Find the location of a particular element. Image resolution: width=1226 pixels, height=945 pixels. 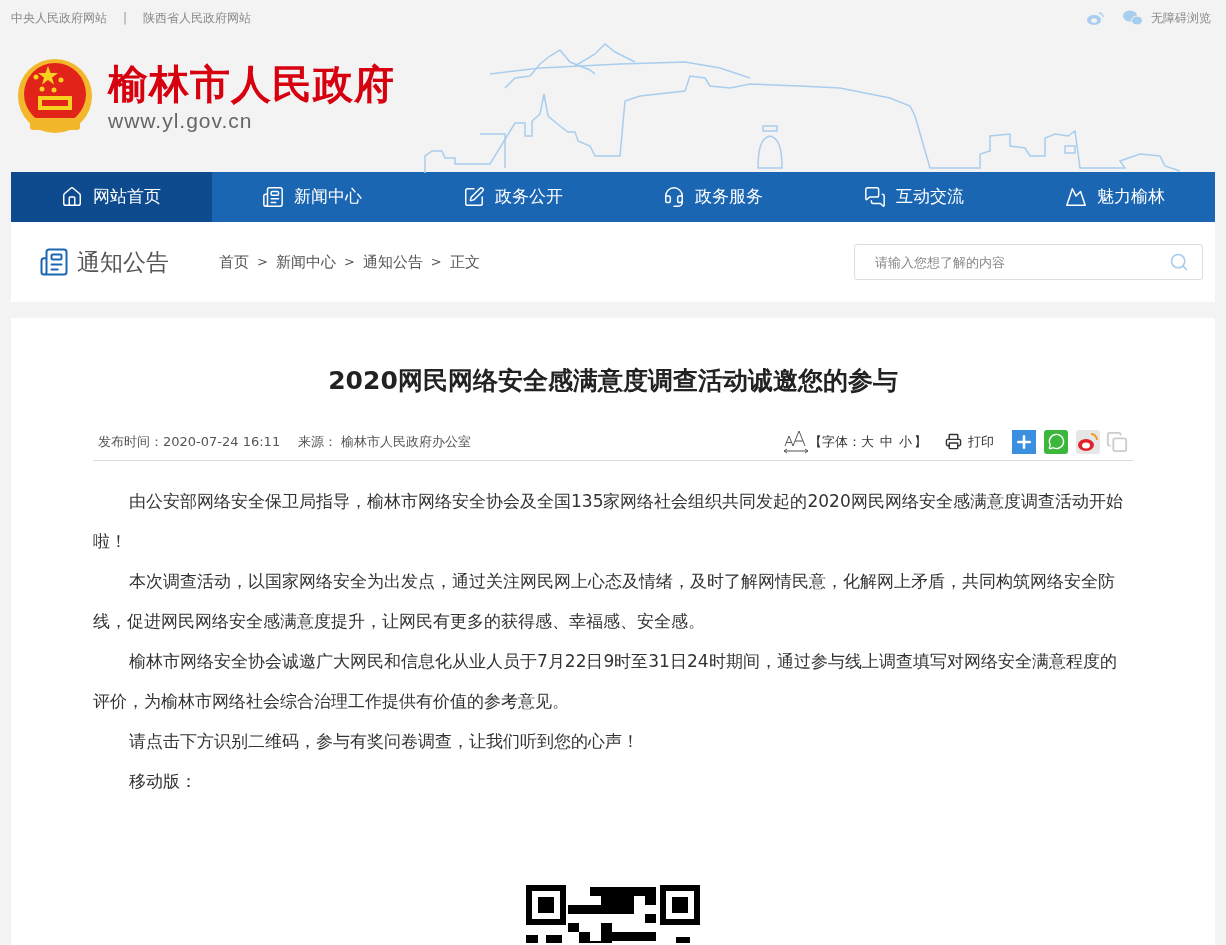

publish-time: 发布时间：2020-07-24 16:11 is located at coordinates (189, 441).